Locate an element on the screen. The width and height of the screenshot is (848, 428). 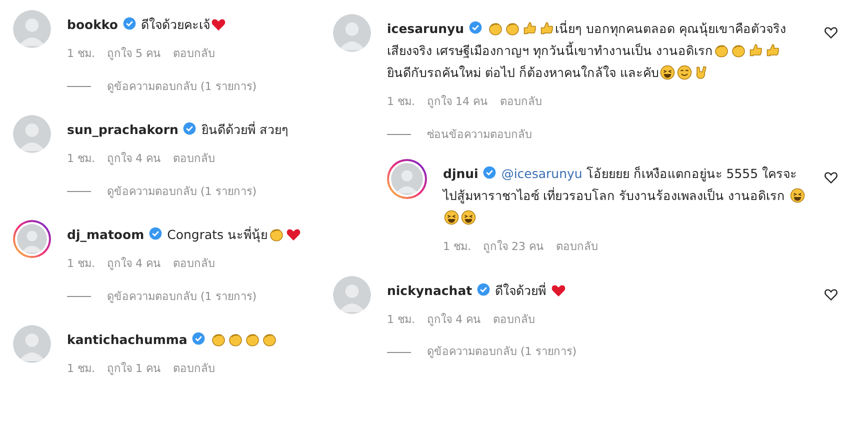
replies-toggle: ซ่อนข้อความตอบกลับ is located at coordinates (479, 134).